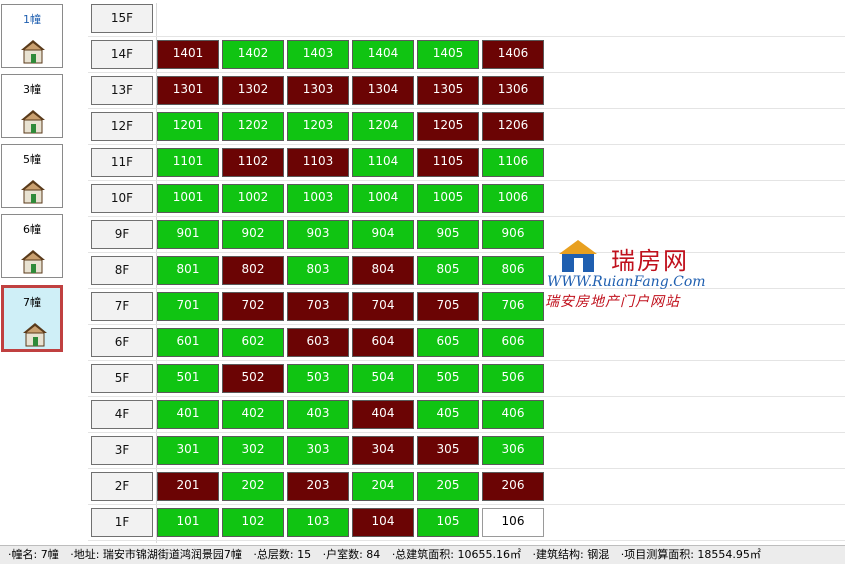 The height and width of the screenshot is (564, 845). I want to click on floor-label: 12F, so click(122, 126).